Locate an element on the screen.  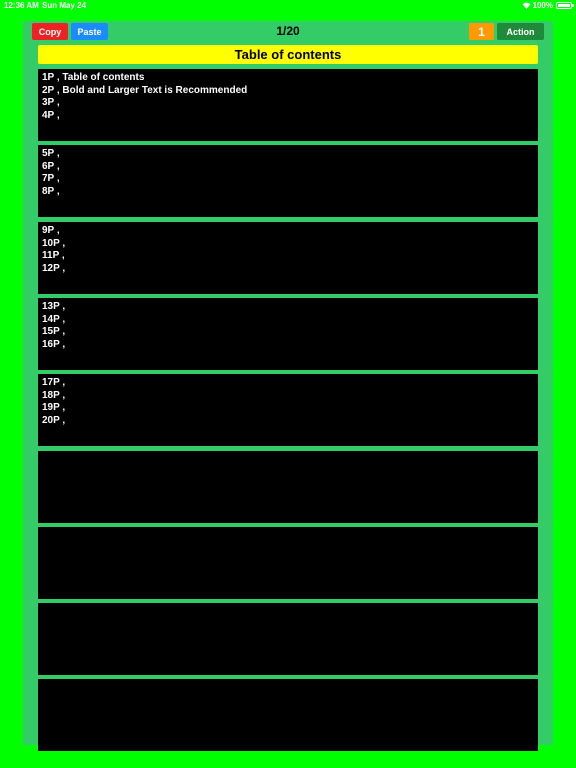
card-line: 11P , is located at coordinates (53, 255).